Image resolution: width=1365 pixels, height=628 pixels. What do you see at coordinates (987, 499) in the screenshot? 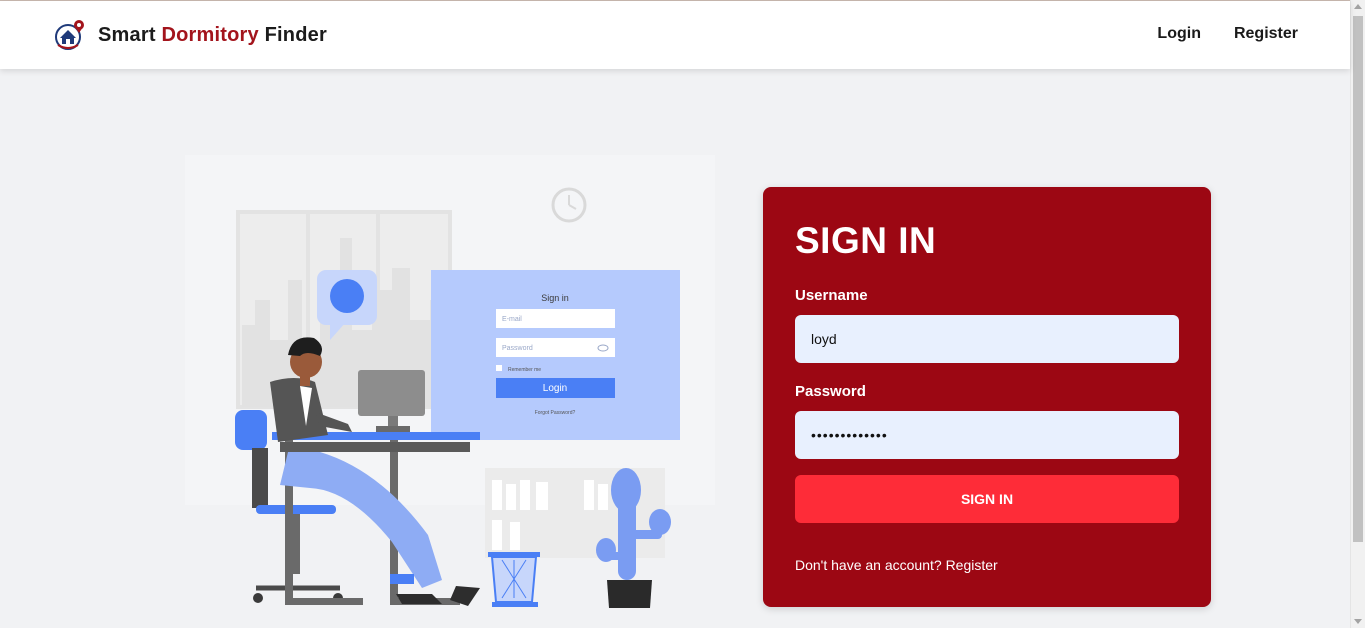
I see `sign-in-button: SIGN IN` at bounding box center [987, 499].